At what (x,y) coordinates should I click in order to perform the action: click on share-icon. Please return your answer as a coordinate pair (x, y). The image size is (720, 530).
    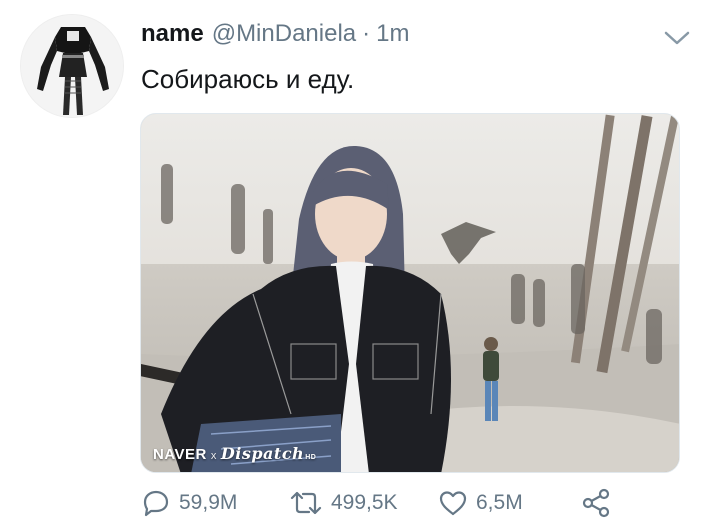
    Looking at the image, I should click on (596, 503).